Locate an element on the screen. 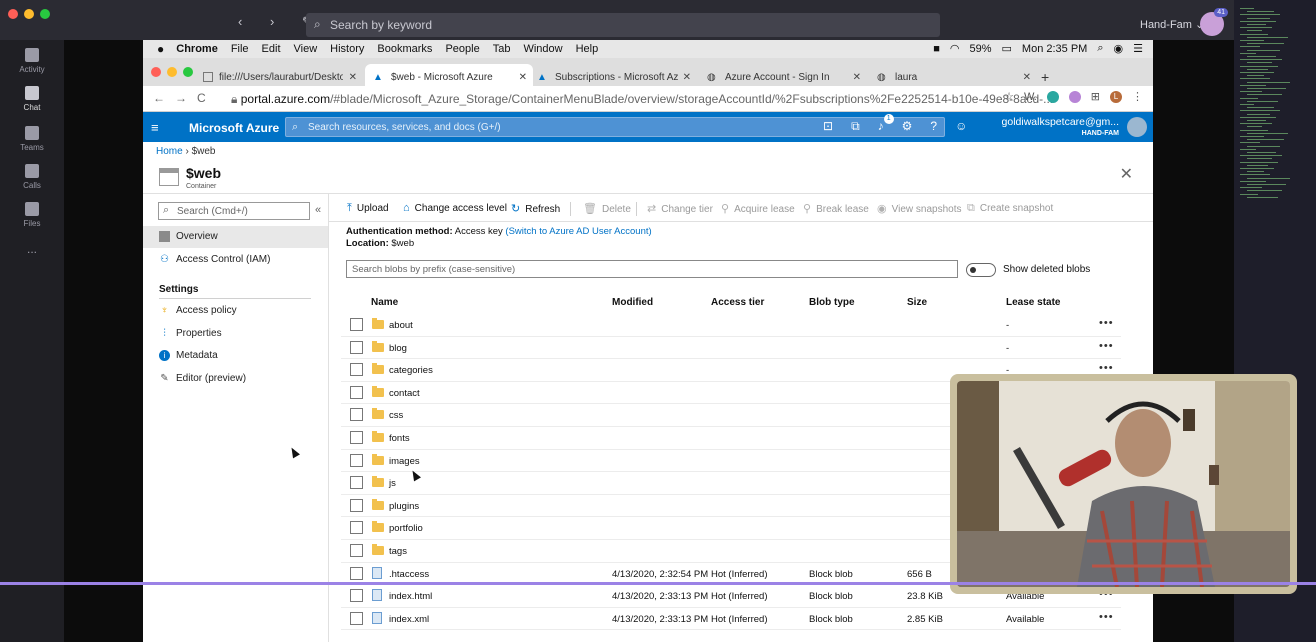 This screenshot has height=642, width=1316. acquire-lease-button: ⚲ Acquire lease is located at coordinates (758, 208).